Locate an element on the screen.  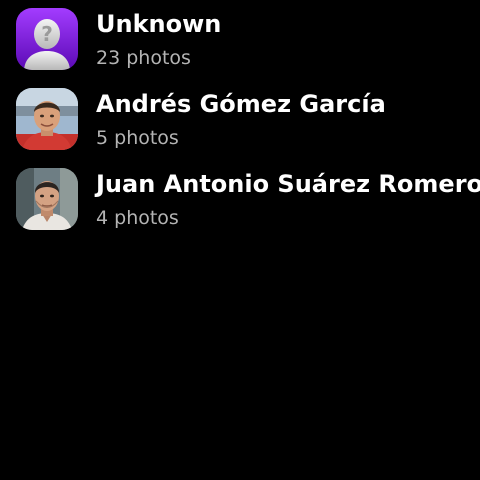
person-name: Juan Antonio Suárez Romero is located at coordinates (288, 184).